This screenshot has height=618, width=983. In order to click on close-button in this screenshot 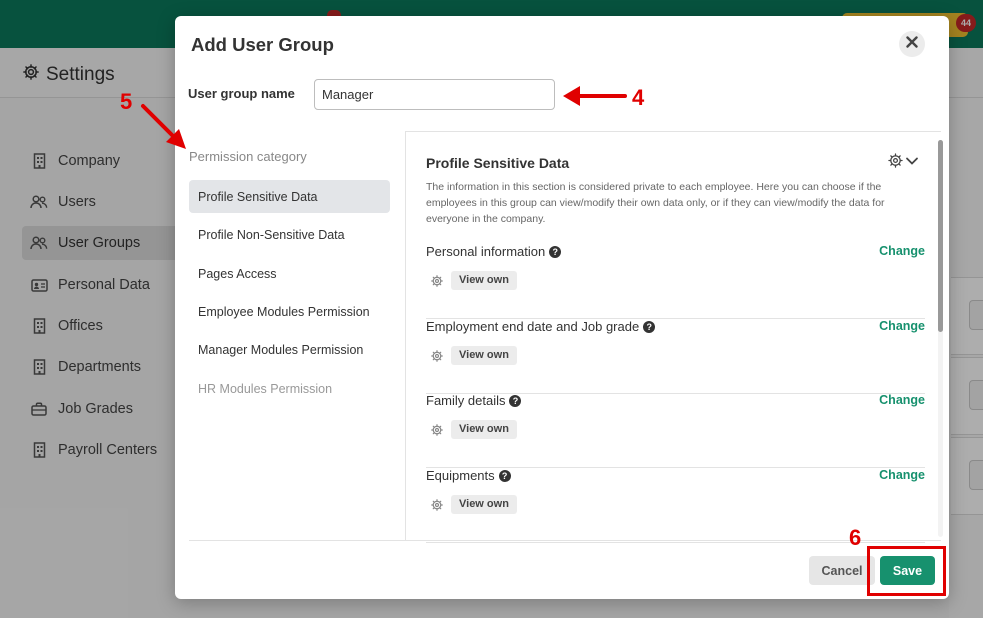, I will do `click(912, 44)`.